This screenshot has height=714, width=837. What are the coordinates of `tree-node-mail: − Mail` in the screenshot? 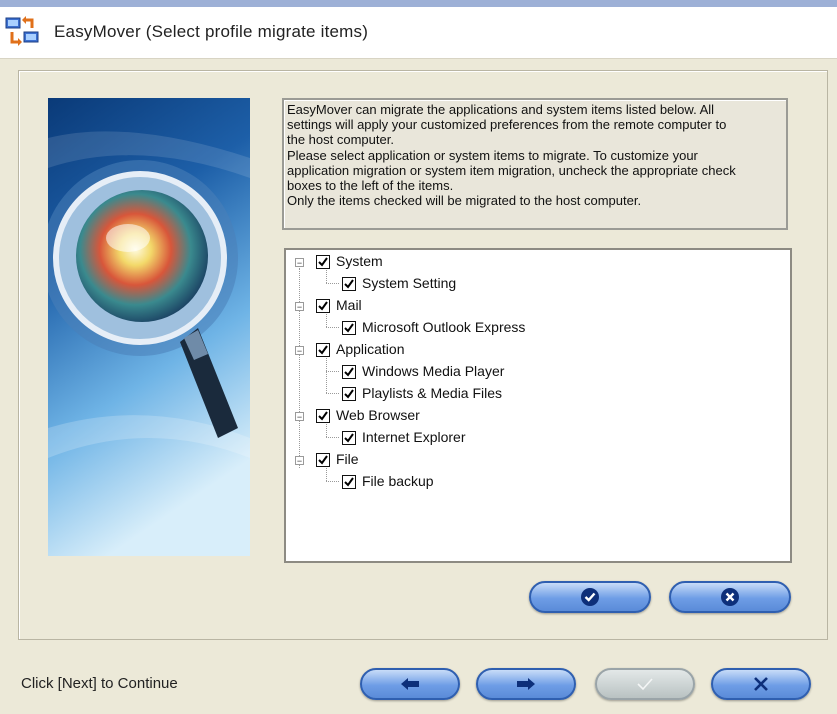 It's located at (526, 306).